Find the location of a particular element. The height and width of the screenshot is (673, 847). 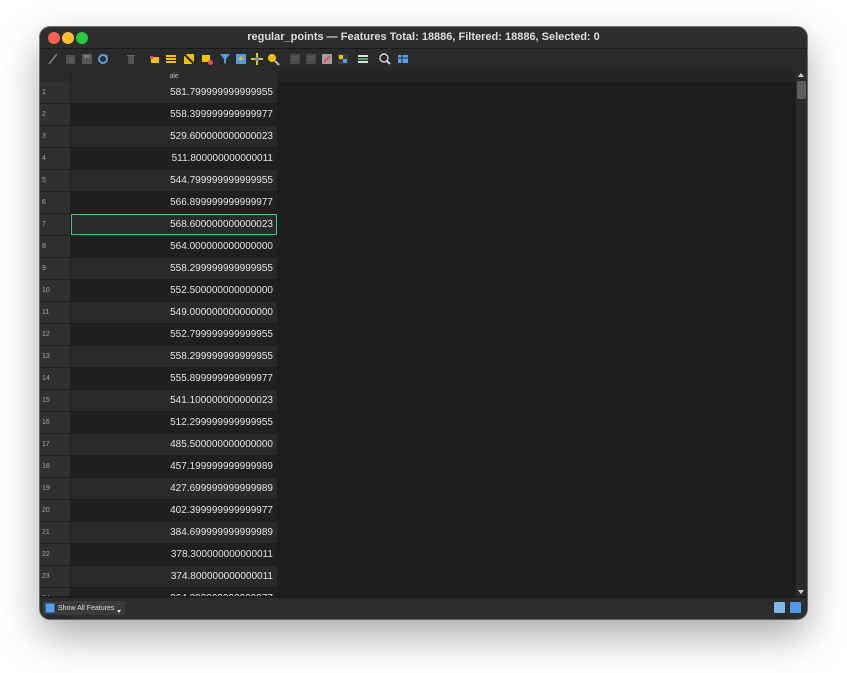

table-cell-ale: 378.300000000000011 is located at coordinates (174, 554).